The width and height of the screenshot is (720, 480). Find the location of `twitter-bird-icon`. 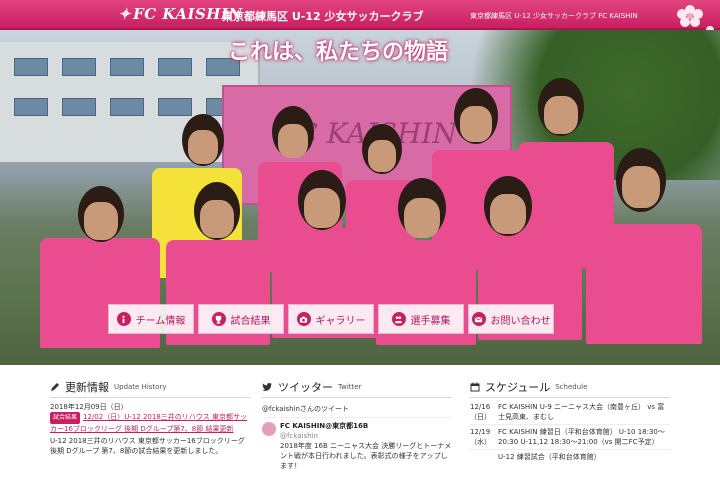

twitter-bird-icon is located at coordinates (267, 386).